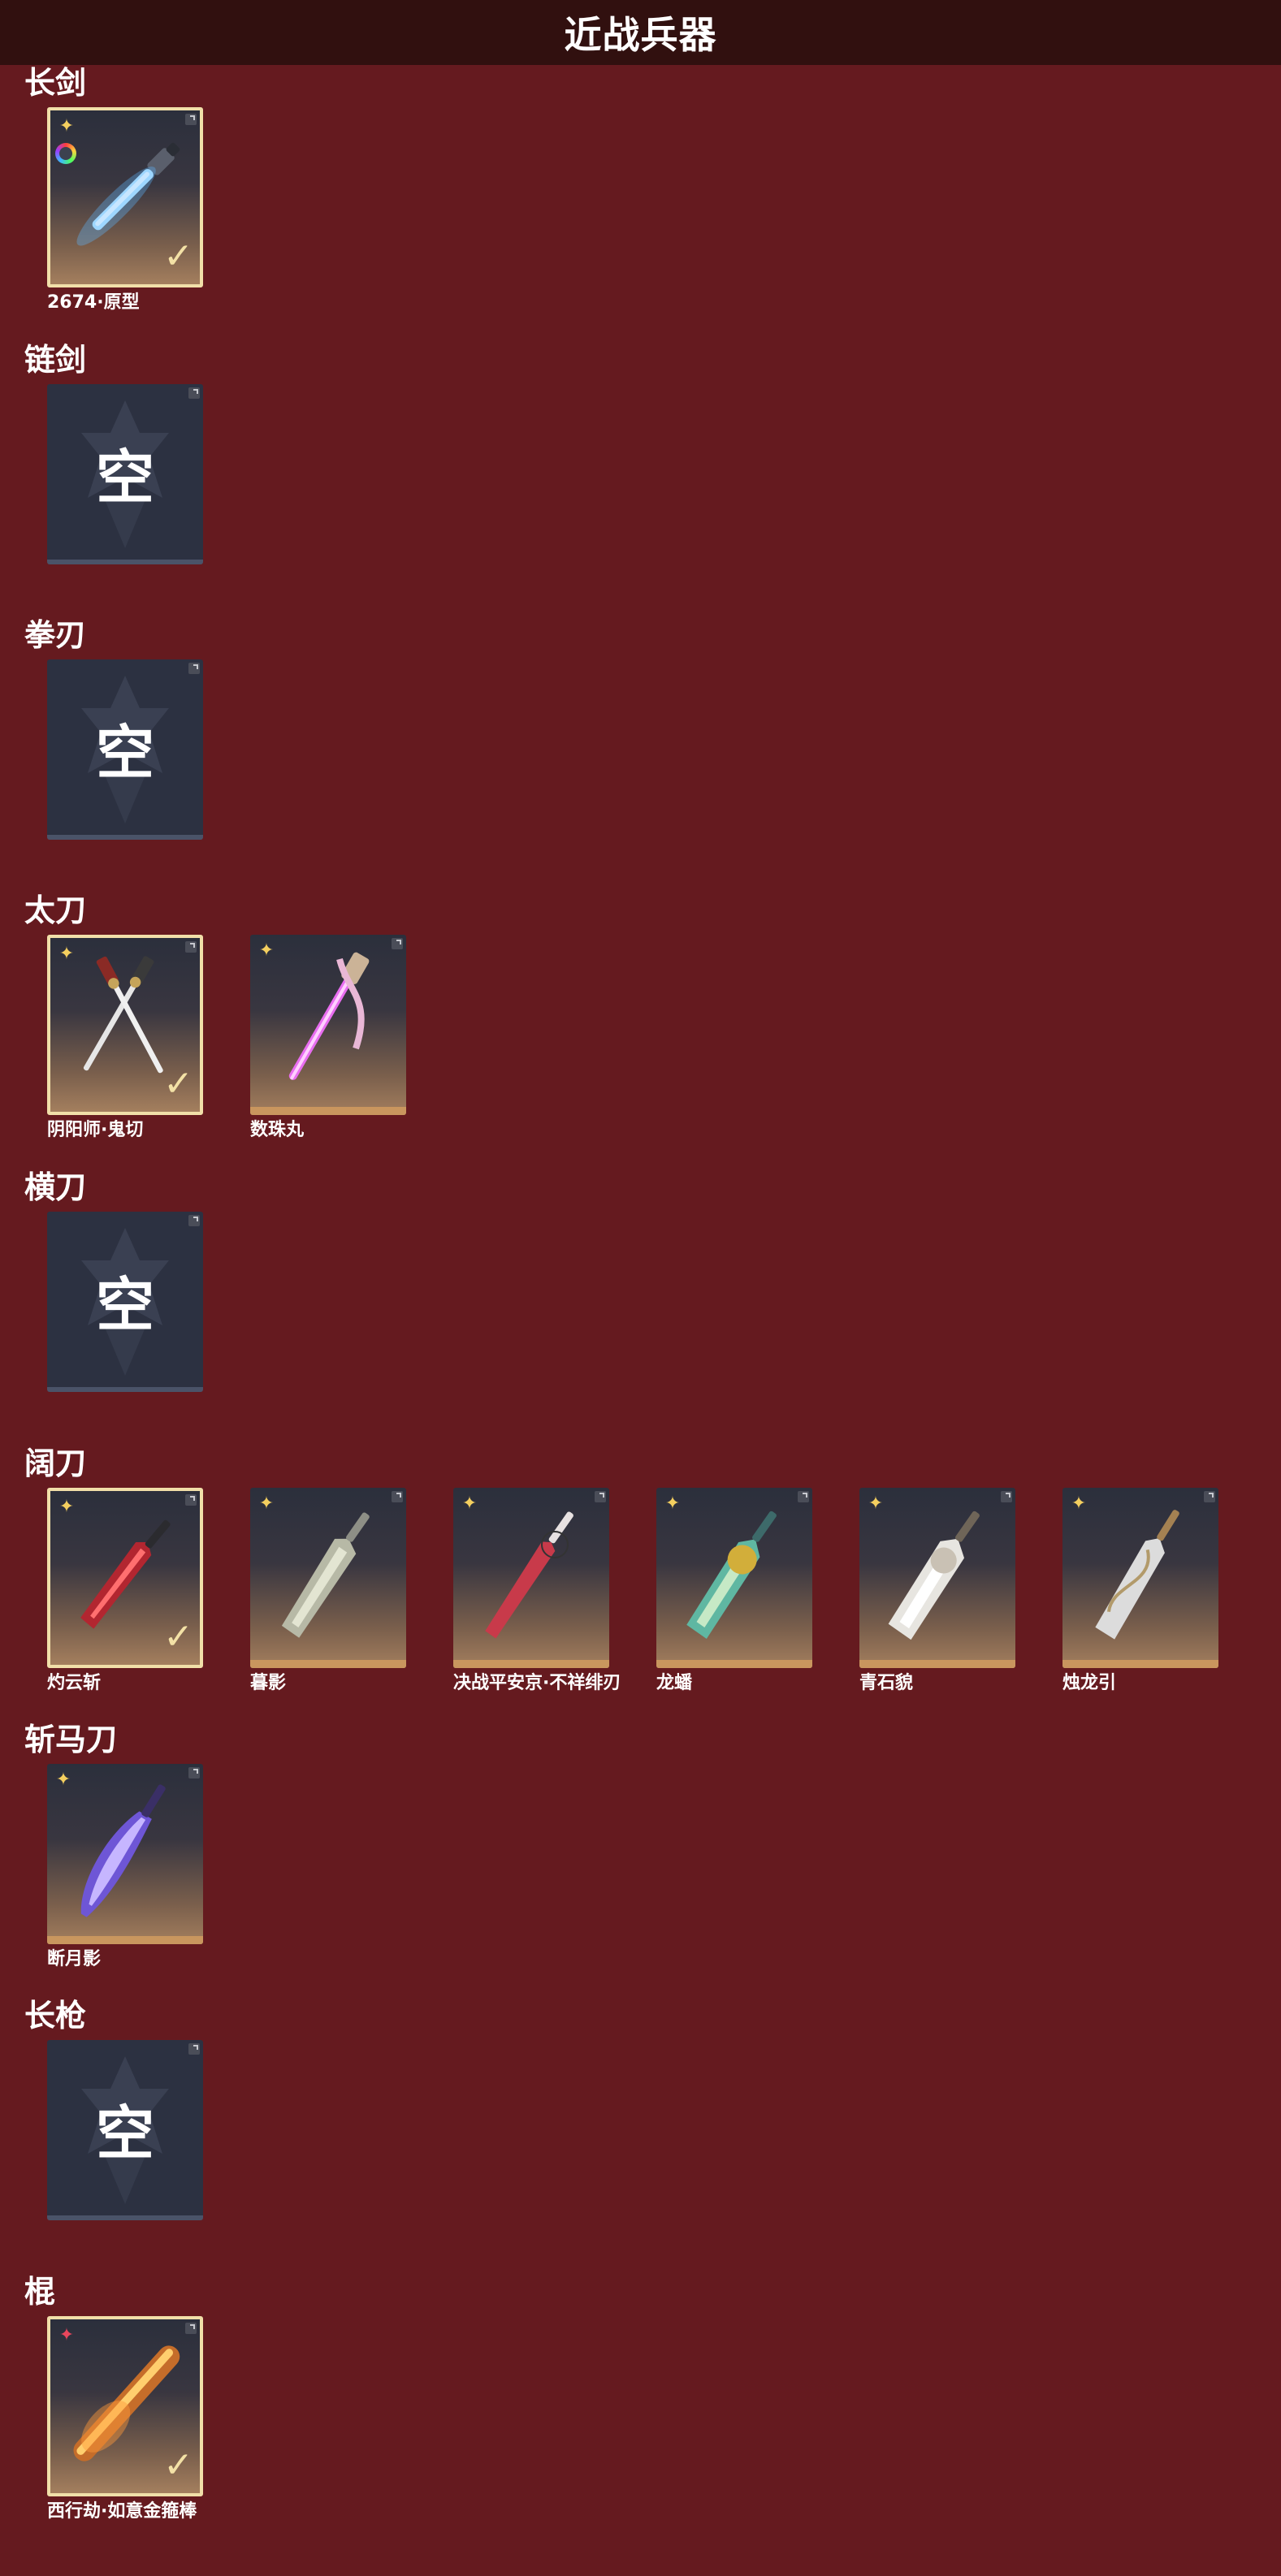  What do you see at coordinates (56, 1464) in the screenshot?
I see `category-title: 阔刀` at bounding box center [56, 1464].